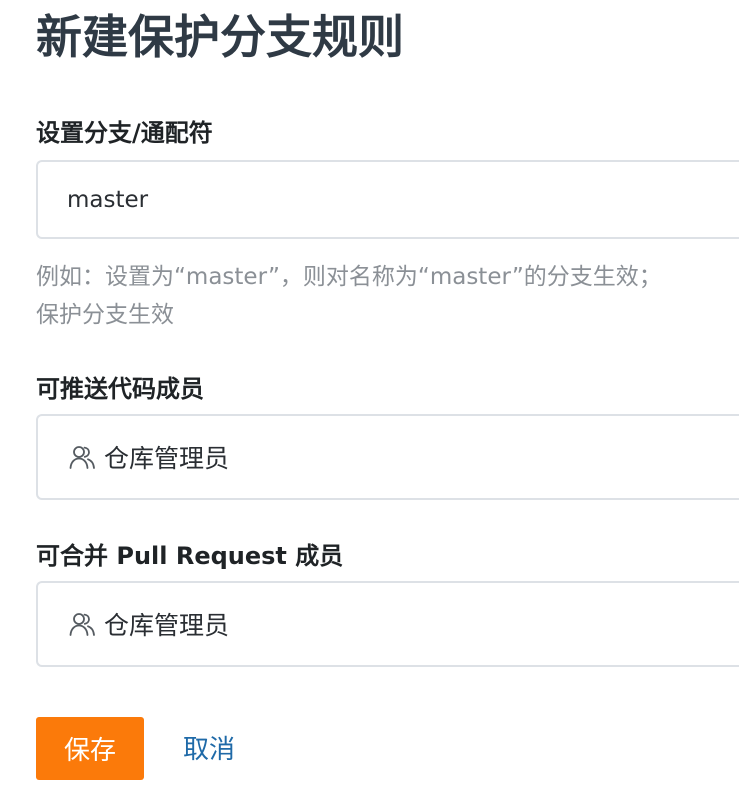  What do you see at coordinates (387, 624) in the screenshot?
I see `merge-members-select: 仓库管理员` at bounding box center [387, 624].